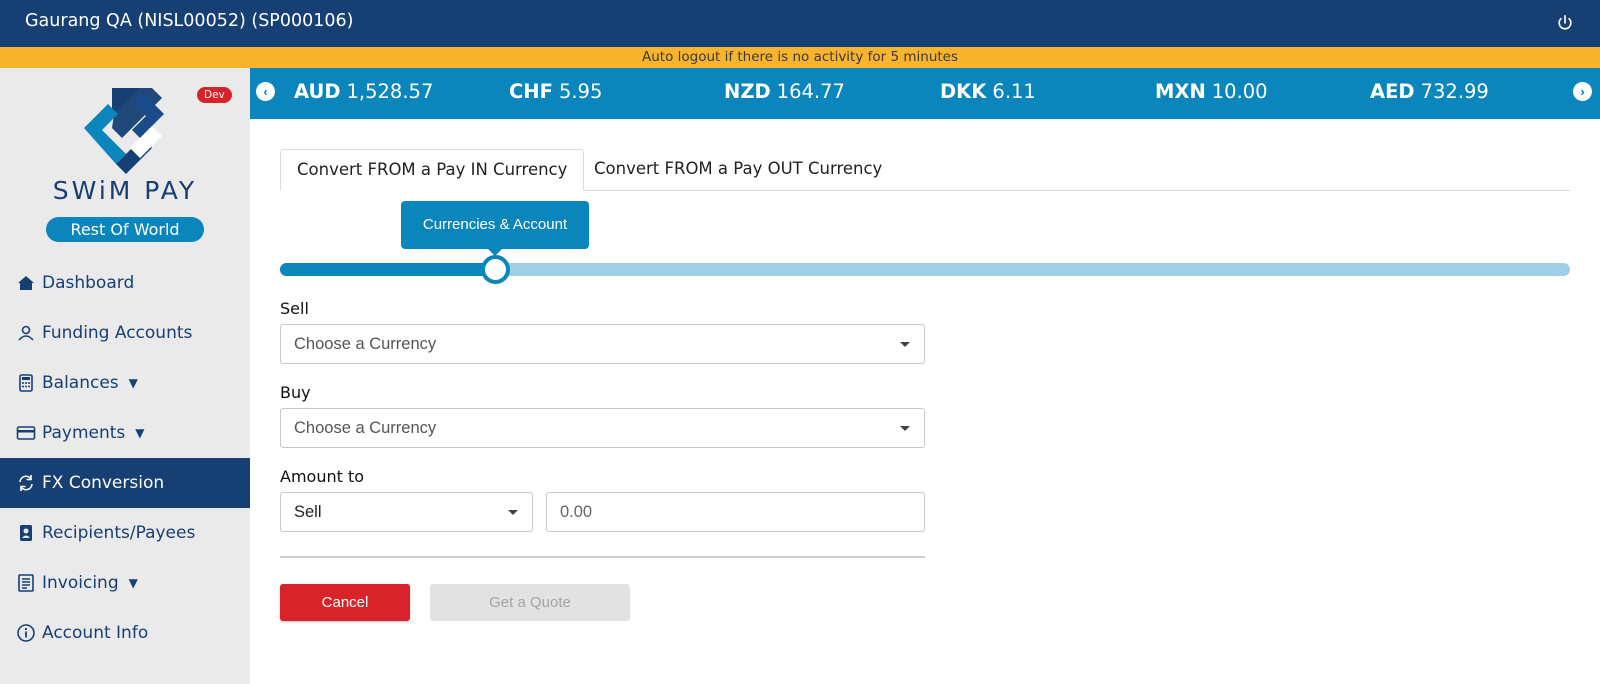  Describe the element at coordinates (800, 23) in the screenshot. I see `top-bar: Gaurang QA (NISL00052) (SP000106)` at that location.